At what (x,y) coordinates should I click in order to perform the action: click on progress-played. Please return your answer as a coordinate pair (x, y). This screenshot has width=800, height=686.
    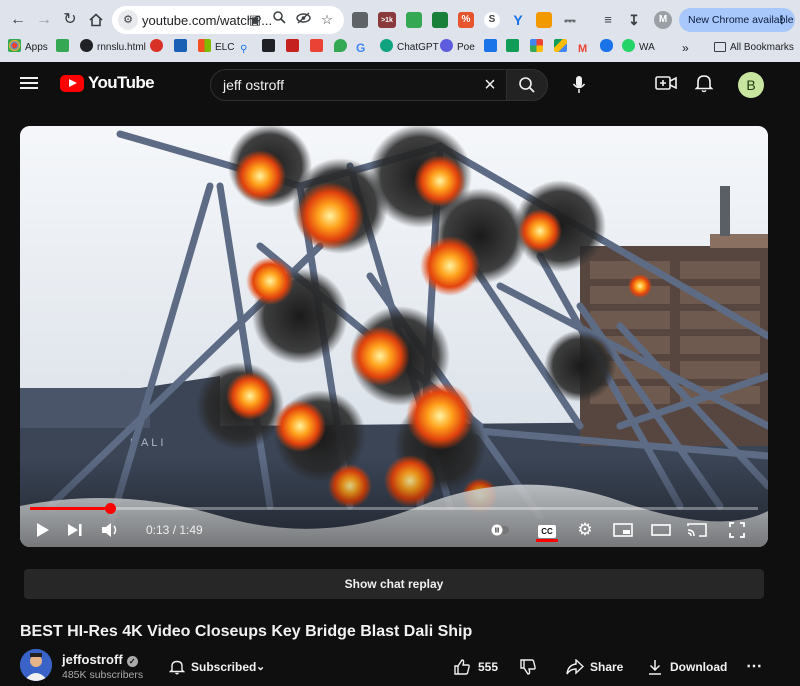
    Looking at the image, I should click on (70, 508).